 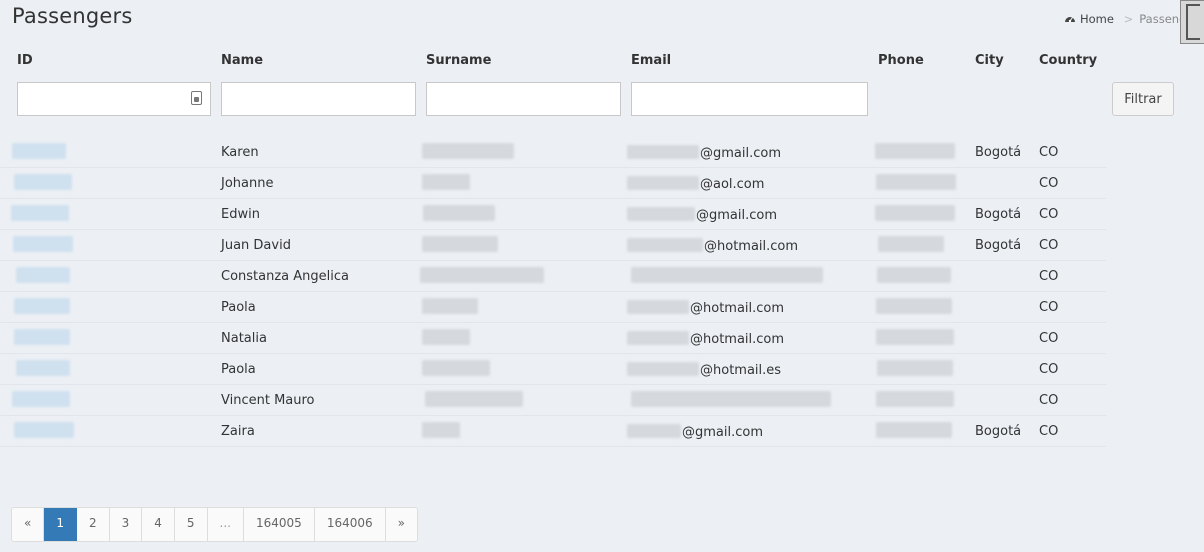 I want to click on column-header-country: Country, so click(x=1068, y=60).